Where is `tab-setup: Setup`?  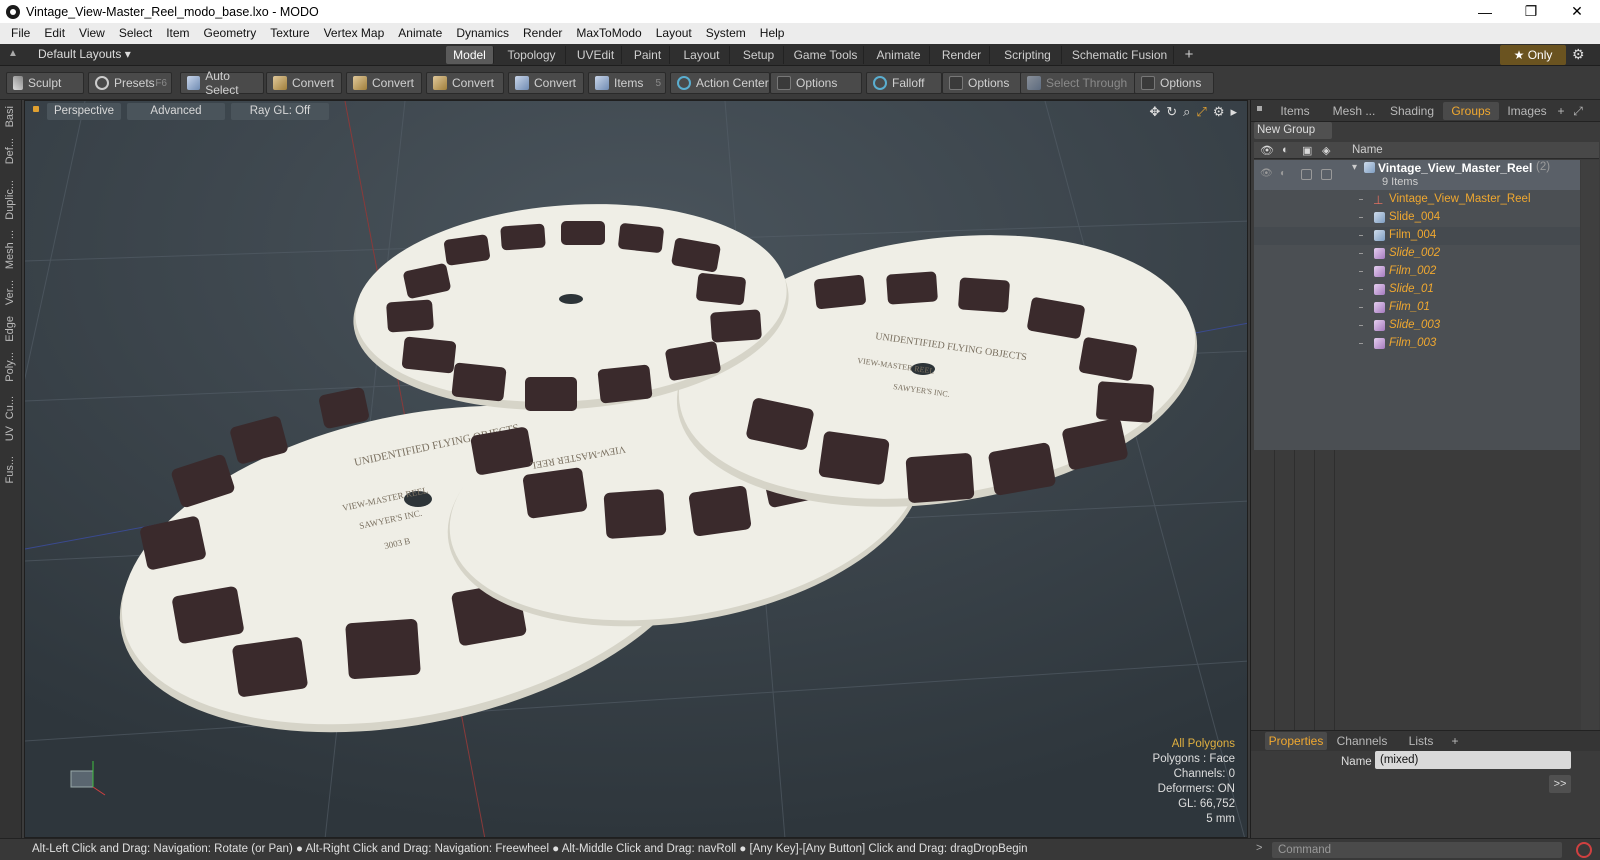 tab-setup: Setup is located at coordinates (759, 55).